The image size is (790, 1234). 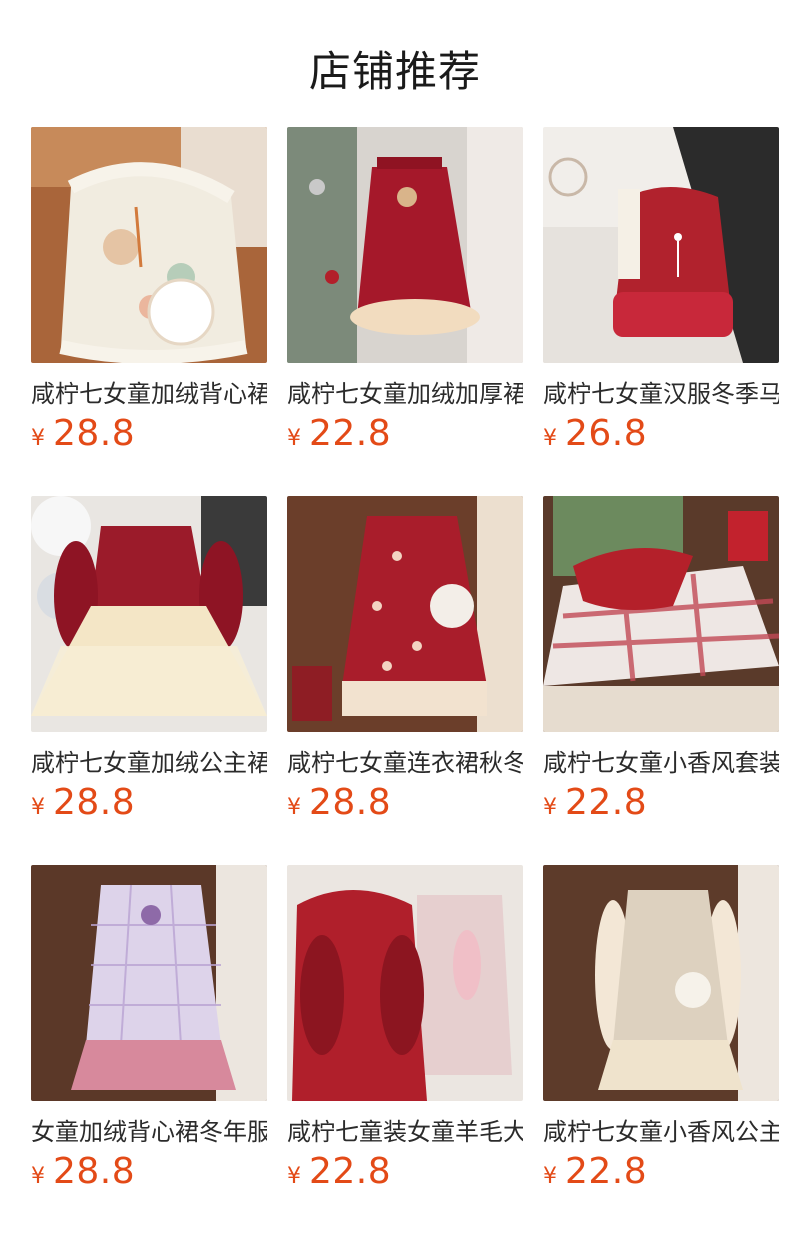 I want to click on product-card: 咸柠七女童小香风套装 ¥ 22.8, so click(x=661, y=680).